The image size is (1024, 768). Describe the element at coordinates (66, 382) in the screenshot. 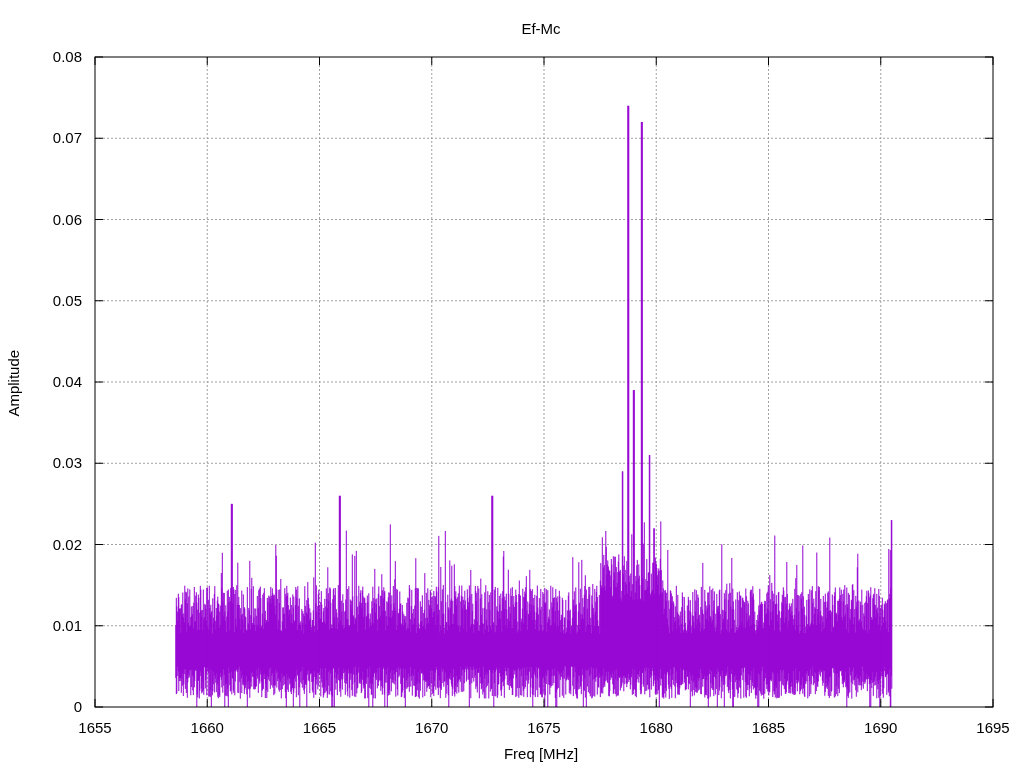

I see `y-tick-label: 0.04` at that location.